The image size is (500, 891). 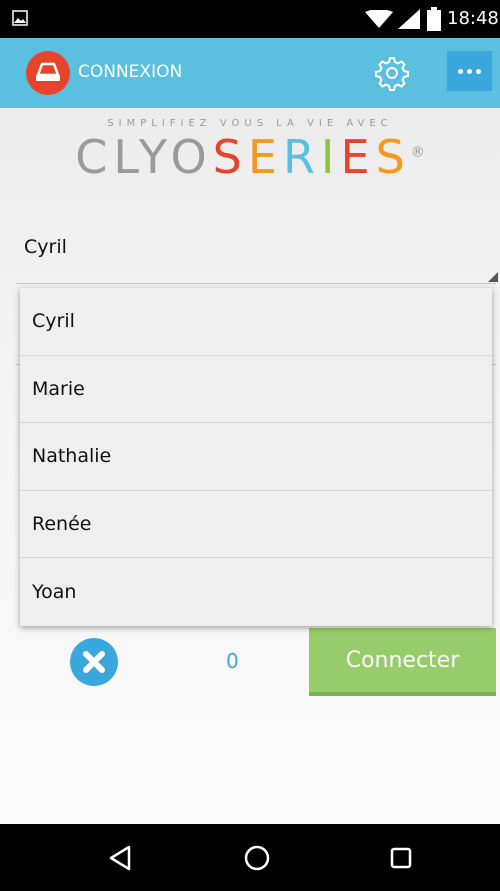 I want to click on settings-button, so click(x=392, y=73).